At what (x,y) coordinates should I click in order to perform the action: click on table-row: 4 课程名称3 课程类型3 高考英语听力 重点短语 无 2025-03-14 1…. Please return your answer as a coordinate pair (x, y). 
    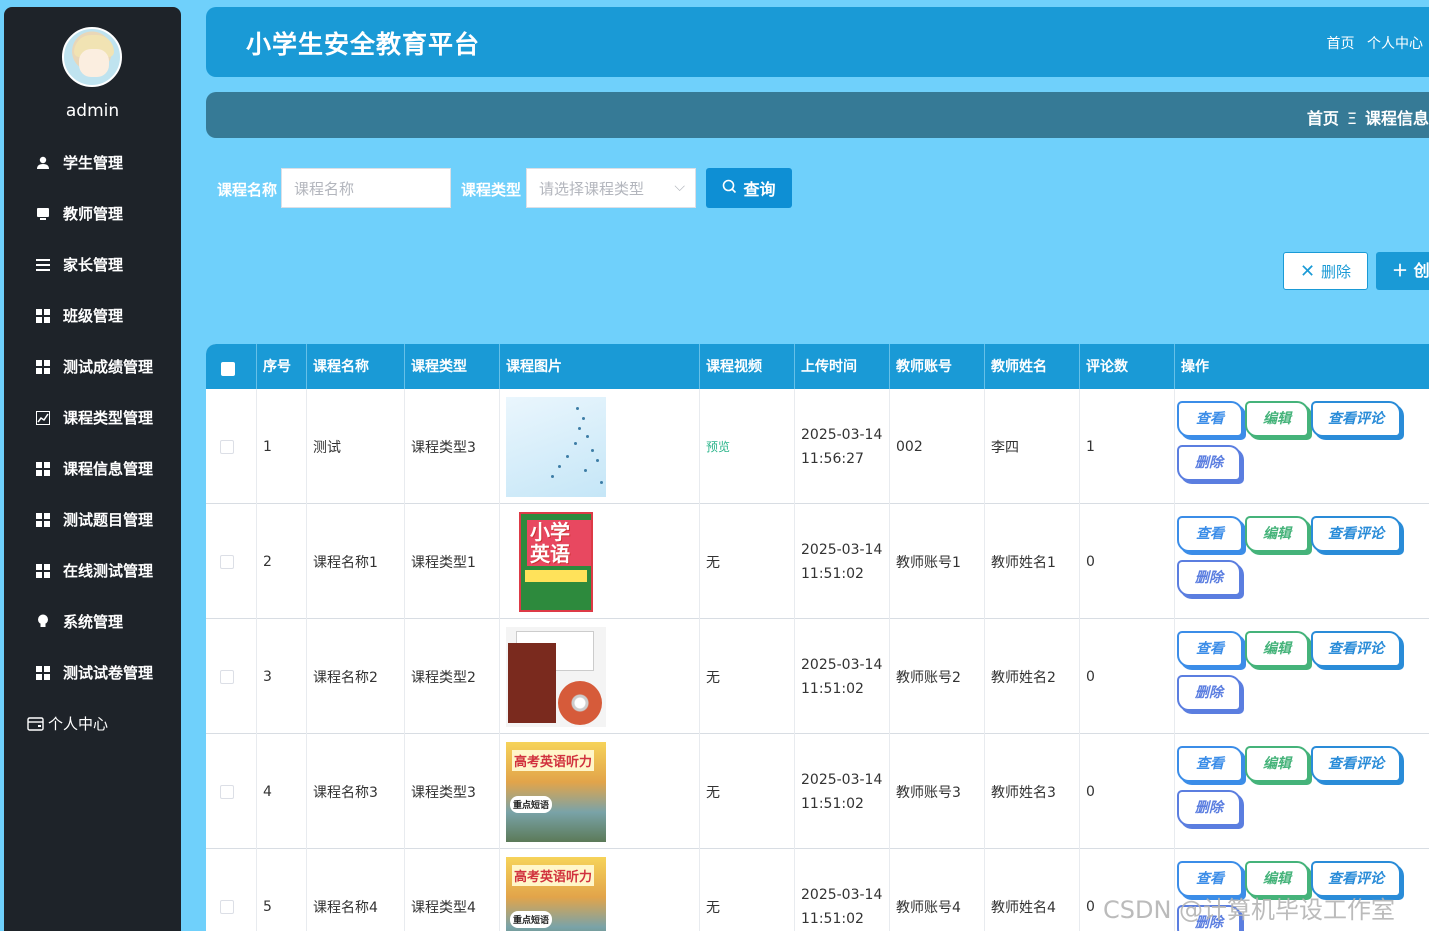
    Looking at the image, I should click on (817, 791).